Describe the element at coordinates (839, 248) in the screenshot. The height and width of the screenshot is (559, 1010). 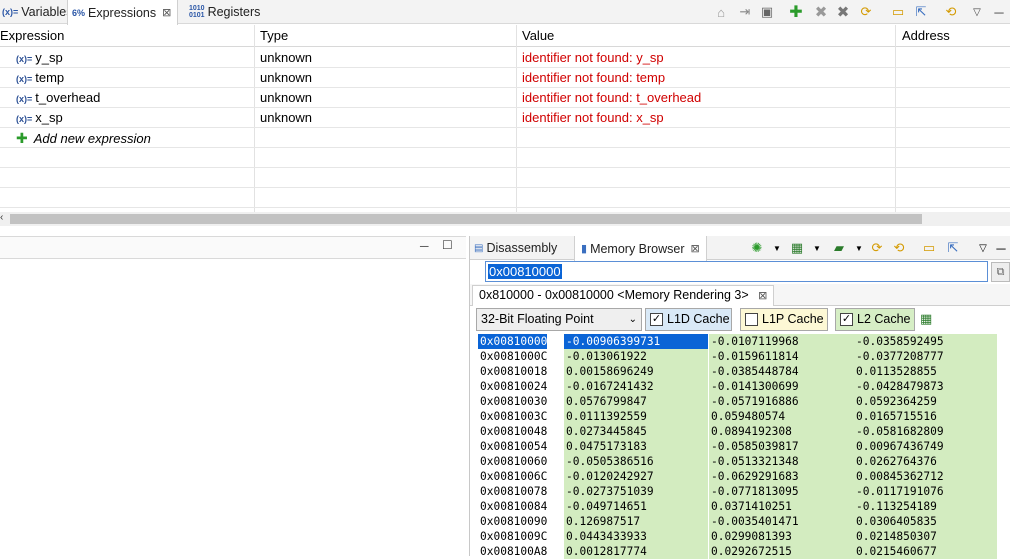
I see `chip-icon: ▰` at that location.